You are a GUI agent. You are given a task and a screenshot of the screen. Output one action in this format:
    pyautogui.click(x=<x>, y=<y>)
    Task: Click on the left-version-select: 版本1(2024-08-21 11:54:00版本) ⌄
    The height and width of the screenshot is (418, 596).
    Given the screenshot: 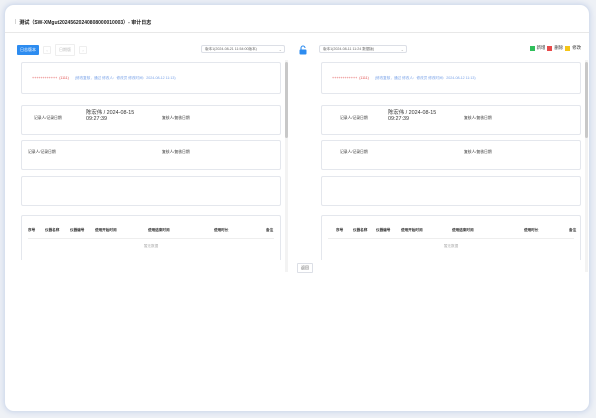 What is the action you would take?
    pyautogui.click(x=243, y=49)
    